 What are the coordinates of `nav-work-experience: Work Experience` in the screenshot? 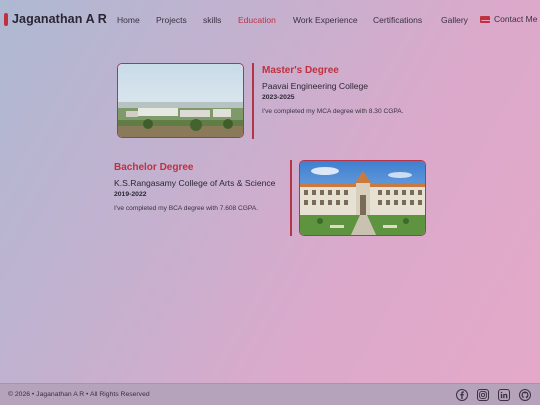 It's located at (325, 20).